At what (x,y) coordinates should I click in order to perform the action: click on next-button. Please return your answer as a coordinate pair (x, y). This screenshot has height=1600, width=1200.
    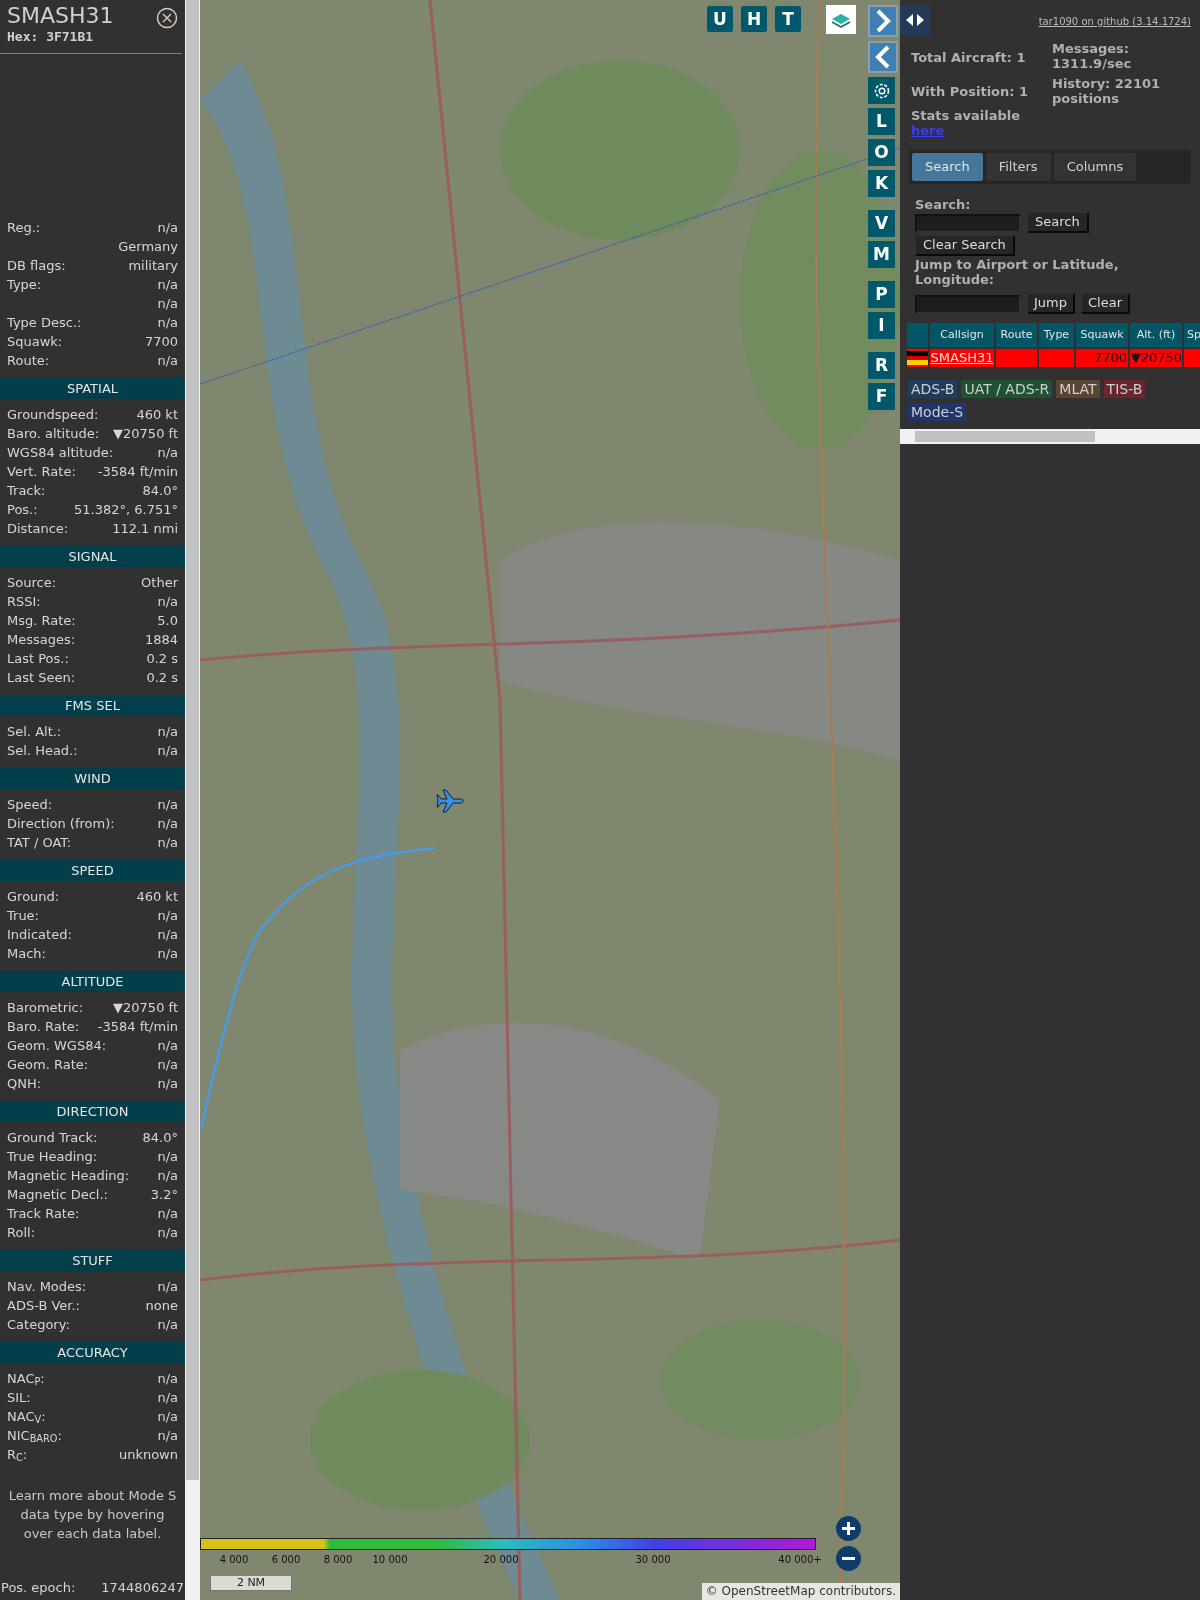
    Looking at the image, I should click on (883, 21).